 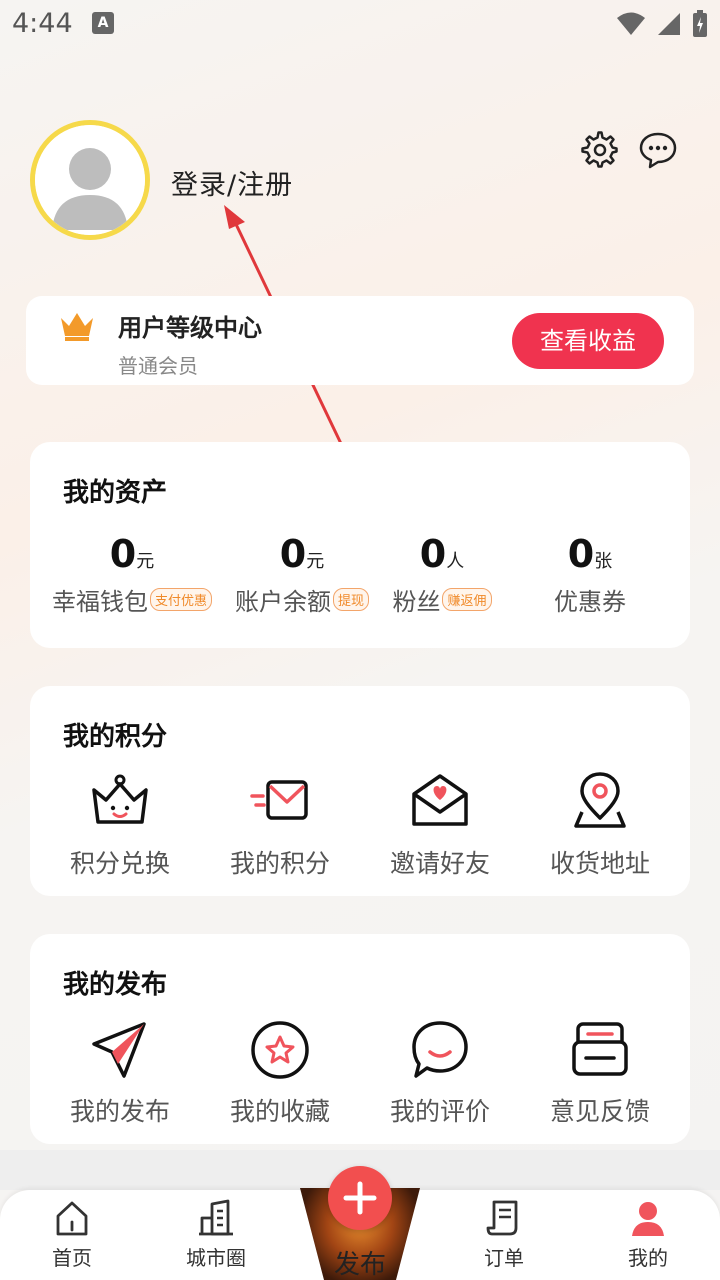 I want to click on grid-label: 我的发布, so click(x=119, y=1111).